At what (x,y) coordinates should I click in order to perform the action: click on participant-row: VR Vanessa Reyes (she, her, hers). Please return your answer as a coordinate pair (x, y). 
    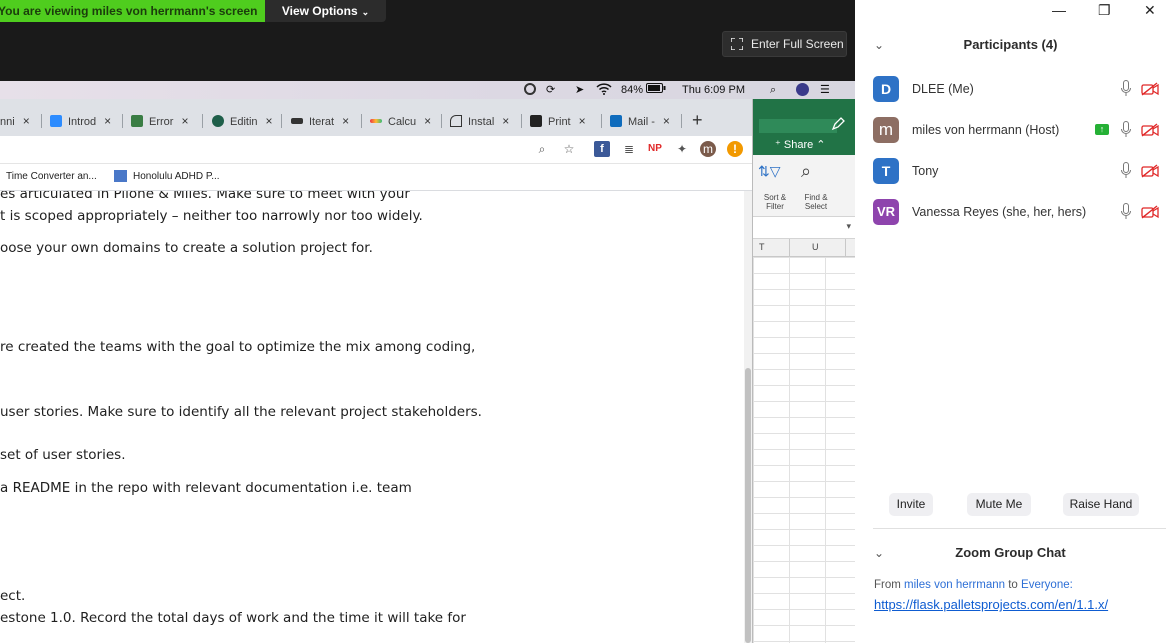
    Looking at the image, I should click on (1018, 212).